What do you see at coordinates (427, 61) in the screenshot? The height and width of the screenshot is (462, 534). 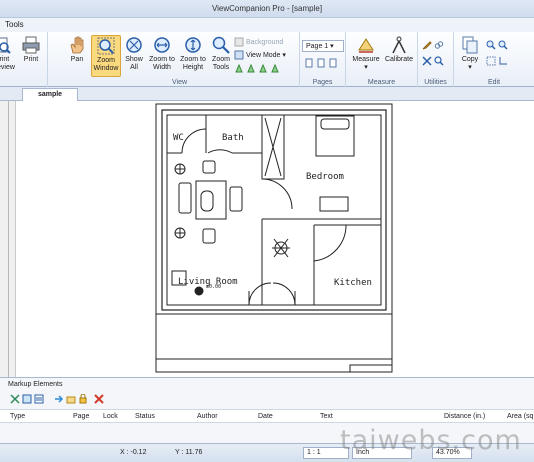 I see `compare-icon` at bounding box center [427, 61].